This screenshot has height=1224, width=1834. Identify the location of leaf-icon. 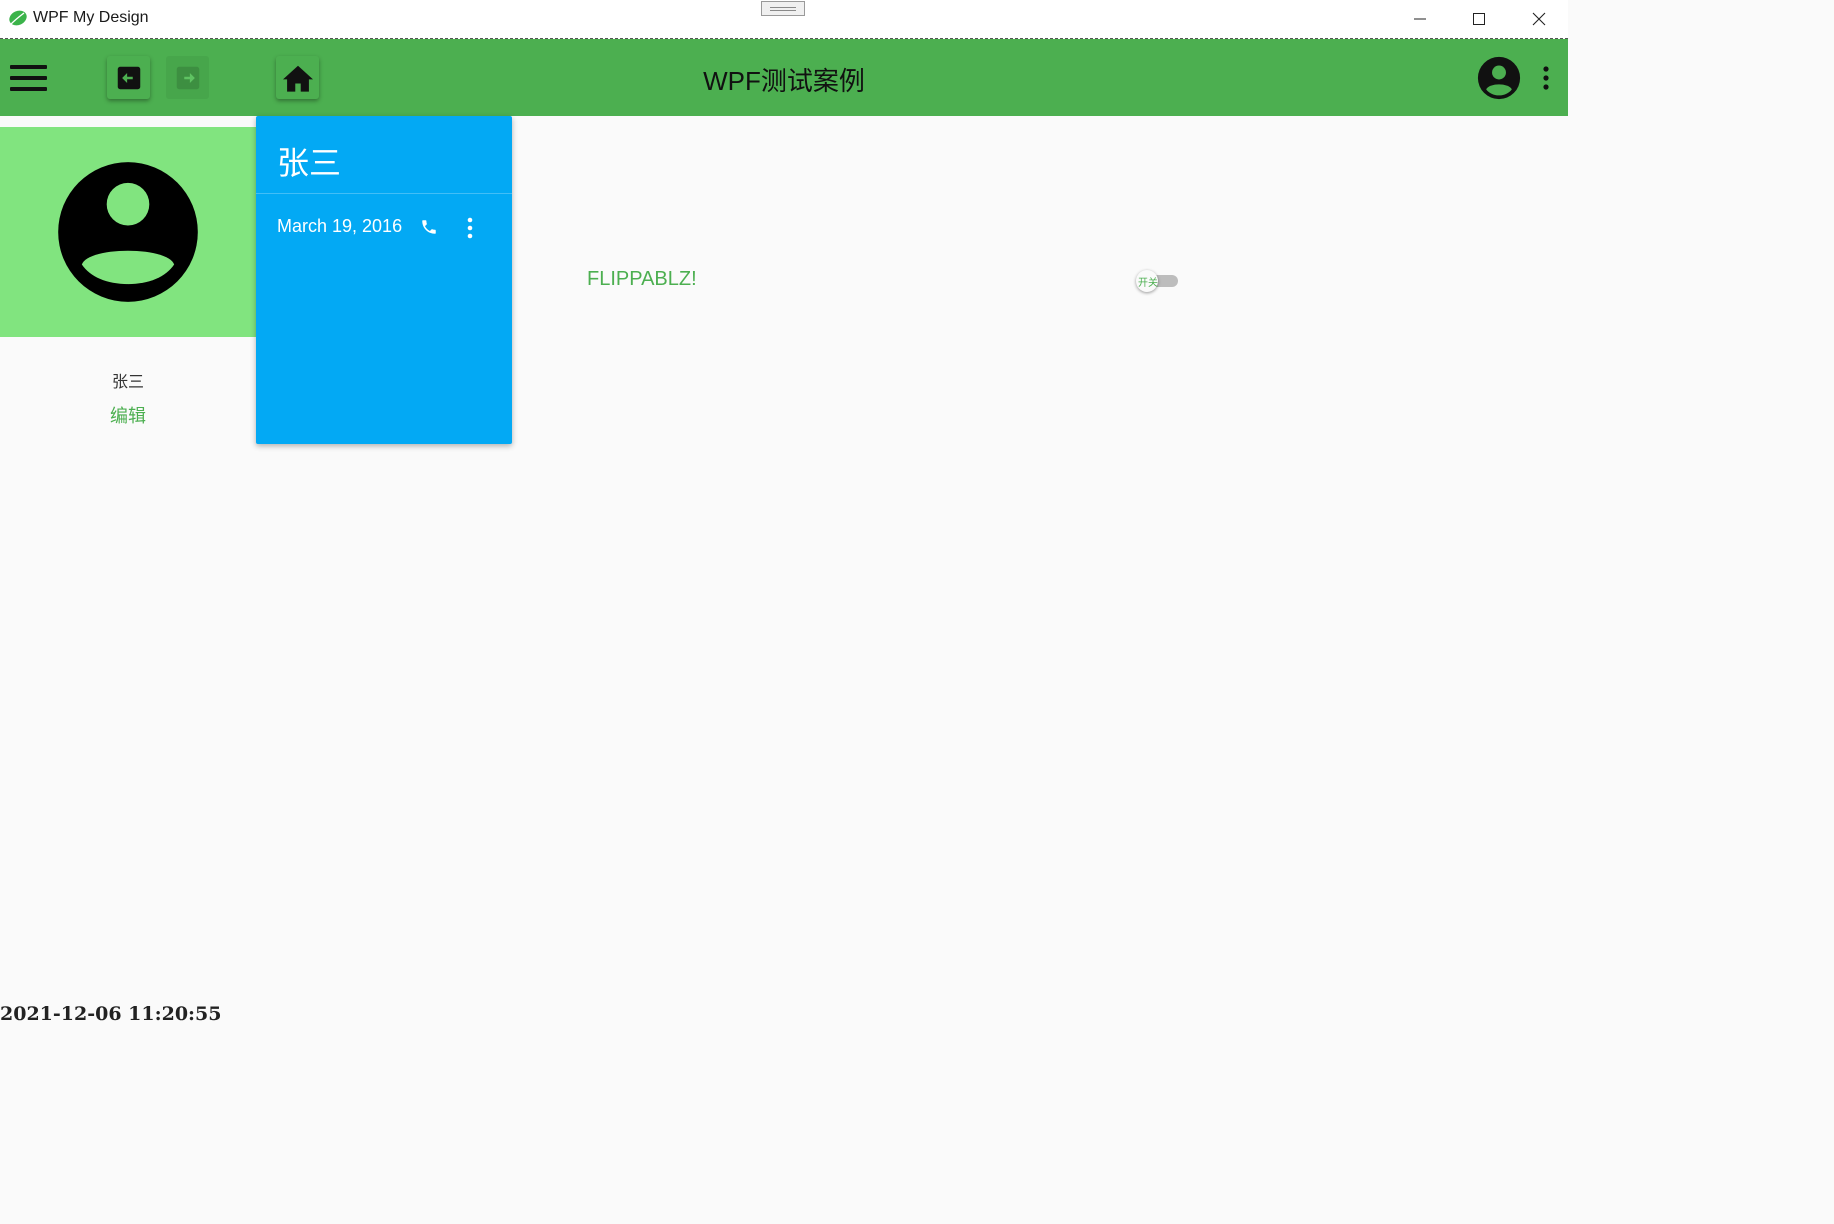
(17, 18).